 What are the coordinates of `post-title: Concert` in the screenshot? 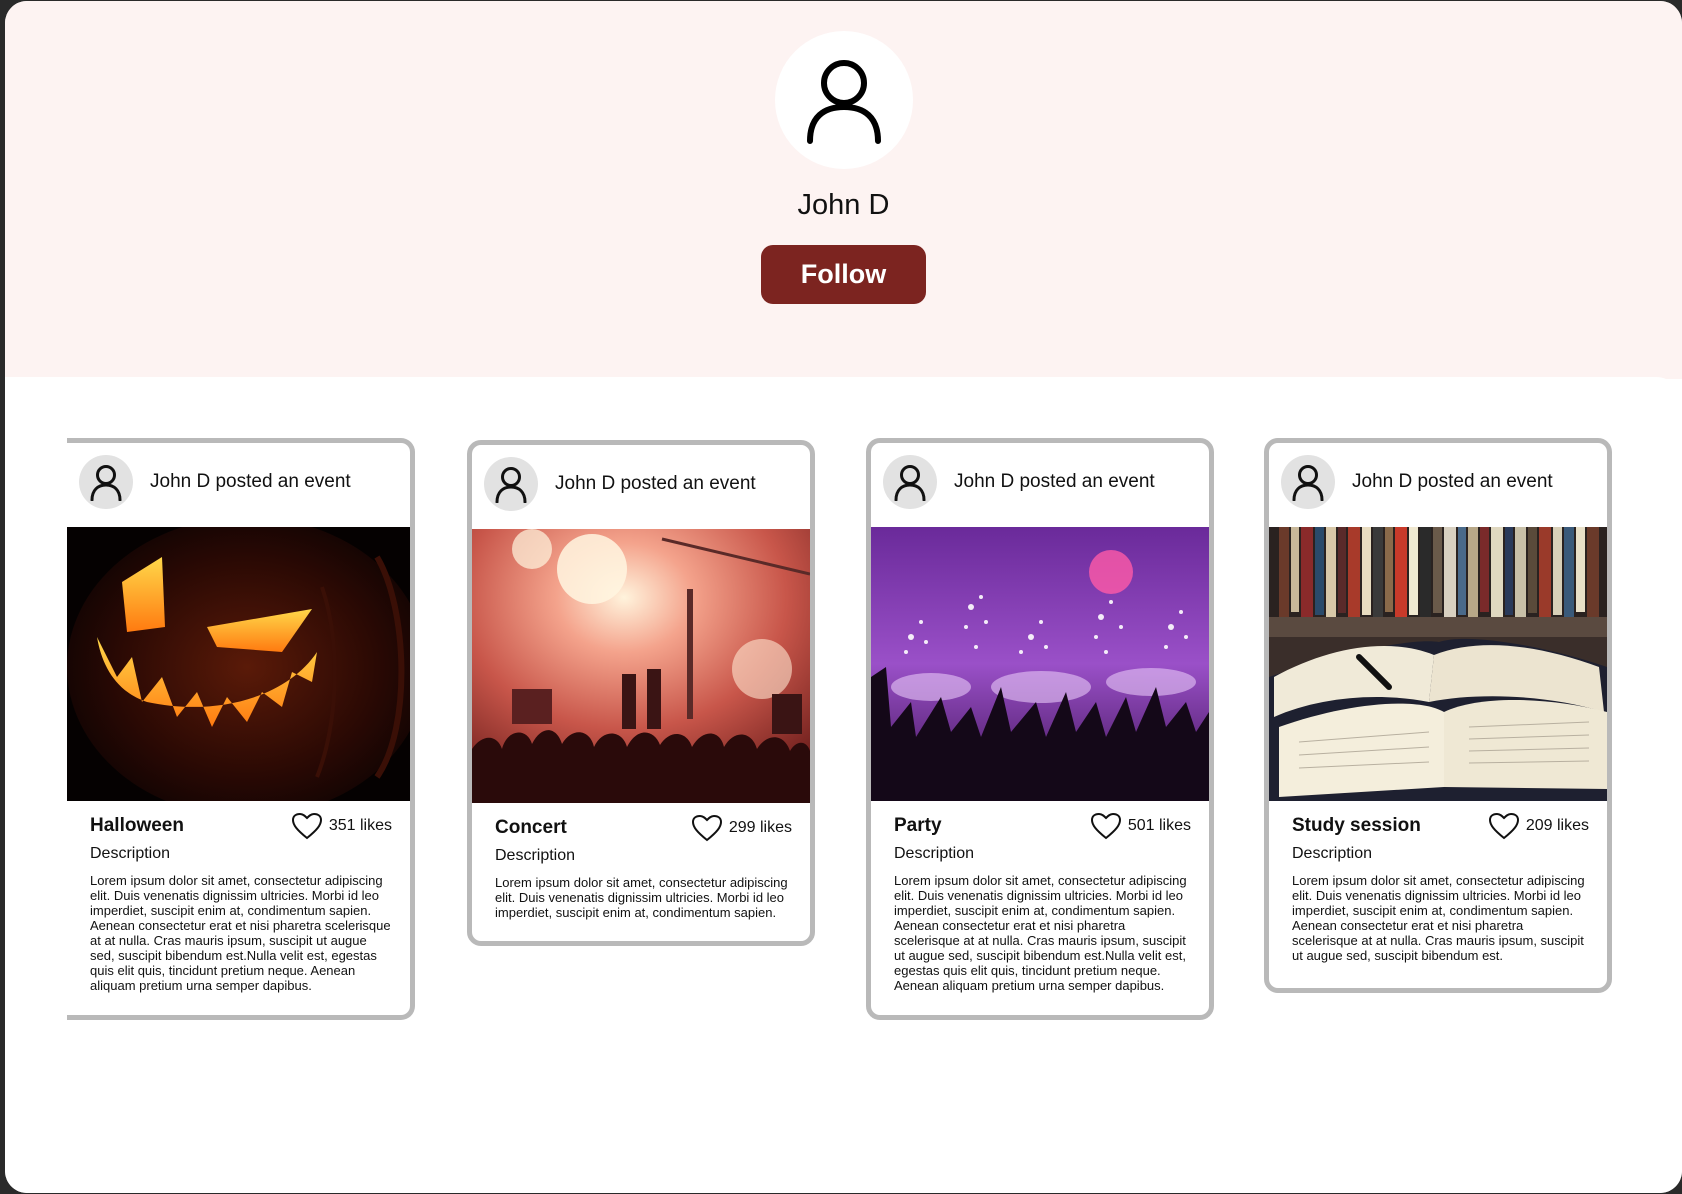 It's located at (531, 827).